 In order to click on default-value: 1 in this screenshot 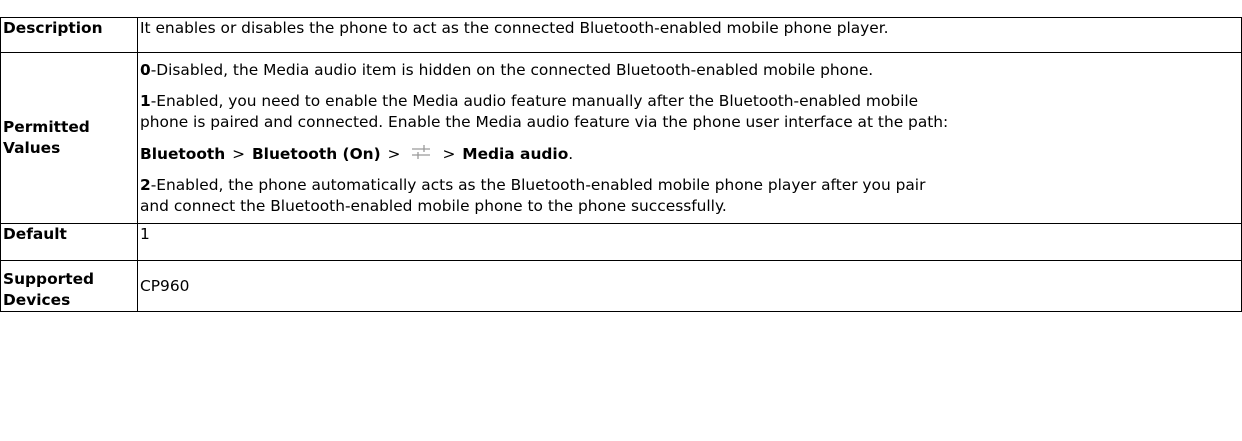, I will do `click(689, 242)`.